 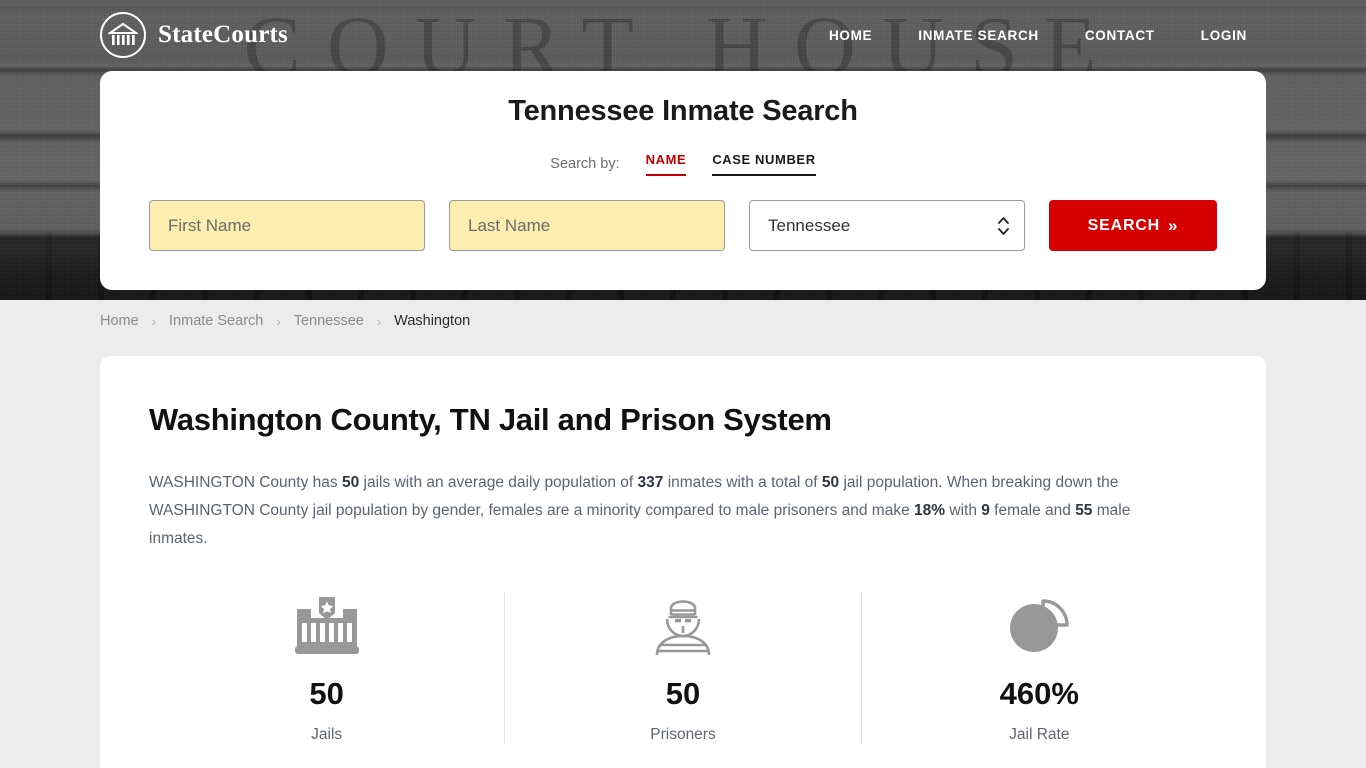 What do you see at coordinates (963, 510) in the screenshot?
I see `summary-part: with` at bounding box center [963, 510].